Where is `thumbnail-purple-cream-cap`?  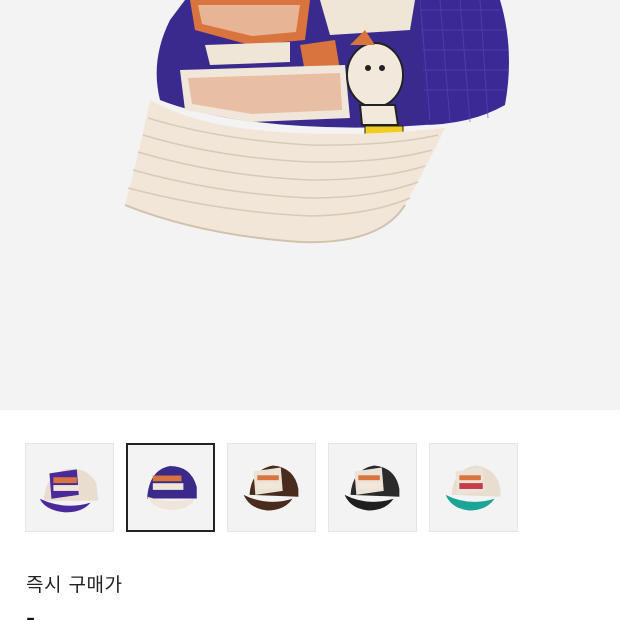 thumbnail-purple-cream-cap is located at coordinates (69, 487).